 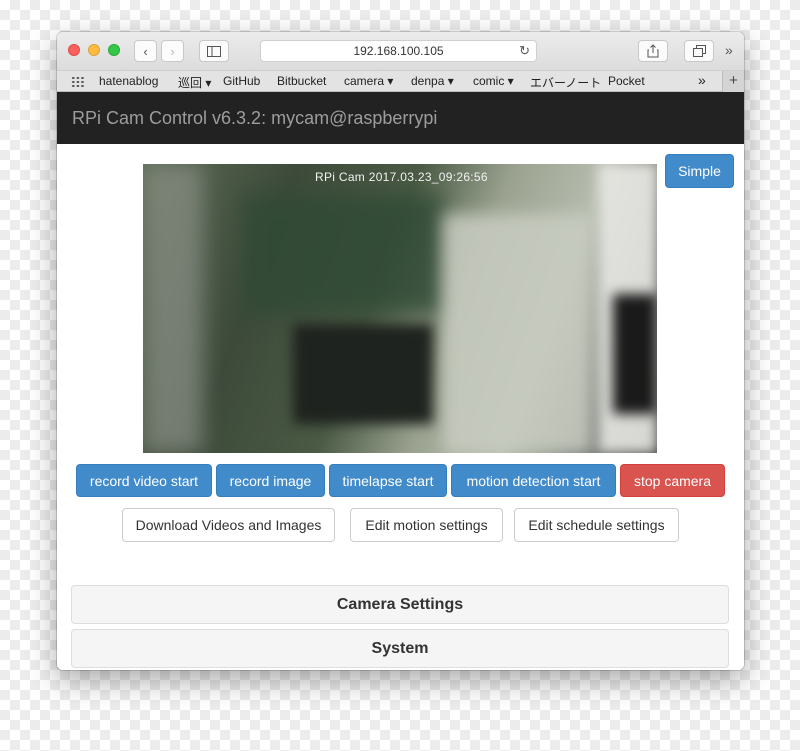 I want to click on zoom-window-button, so click(x=114, y=50).